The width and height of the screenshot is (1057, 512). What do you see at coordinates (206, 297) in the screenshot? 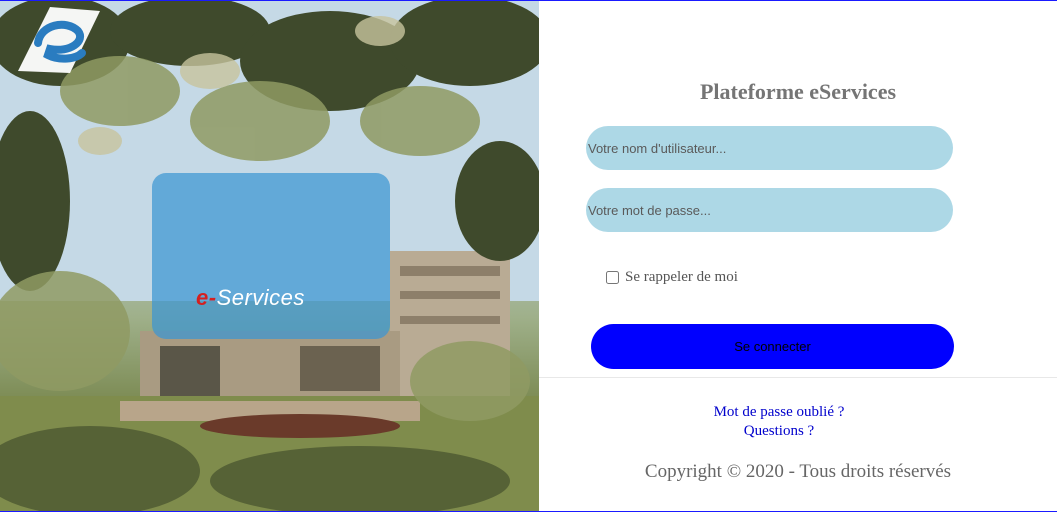
I see `logo-prefix: e-` at bounding box center [206, 297].